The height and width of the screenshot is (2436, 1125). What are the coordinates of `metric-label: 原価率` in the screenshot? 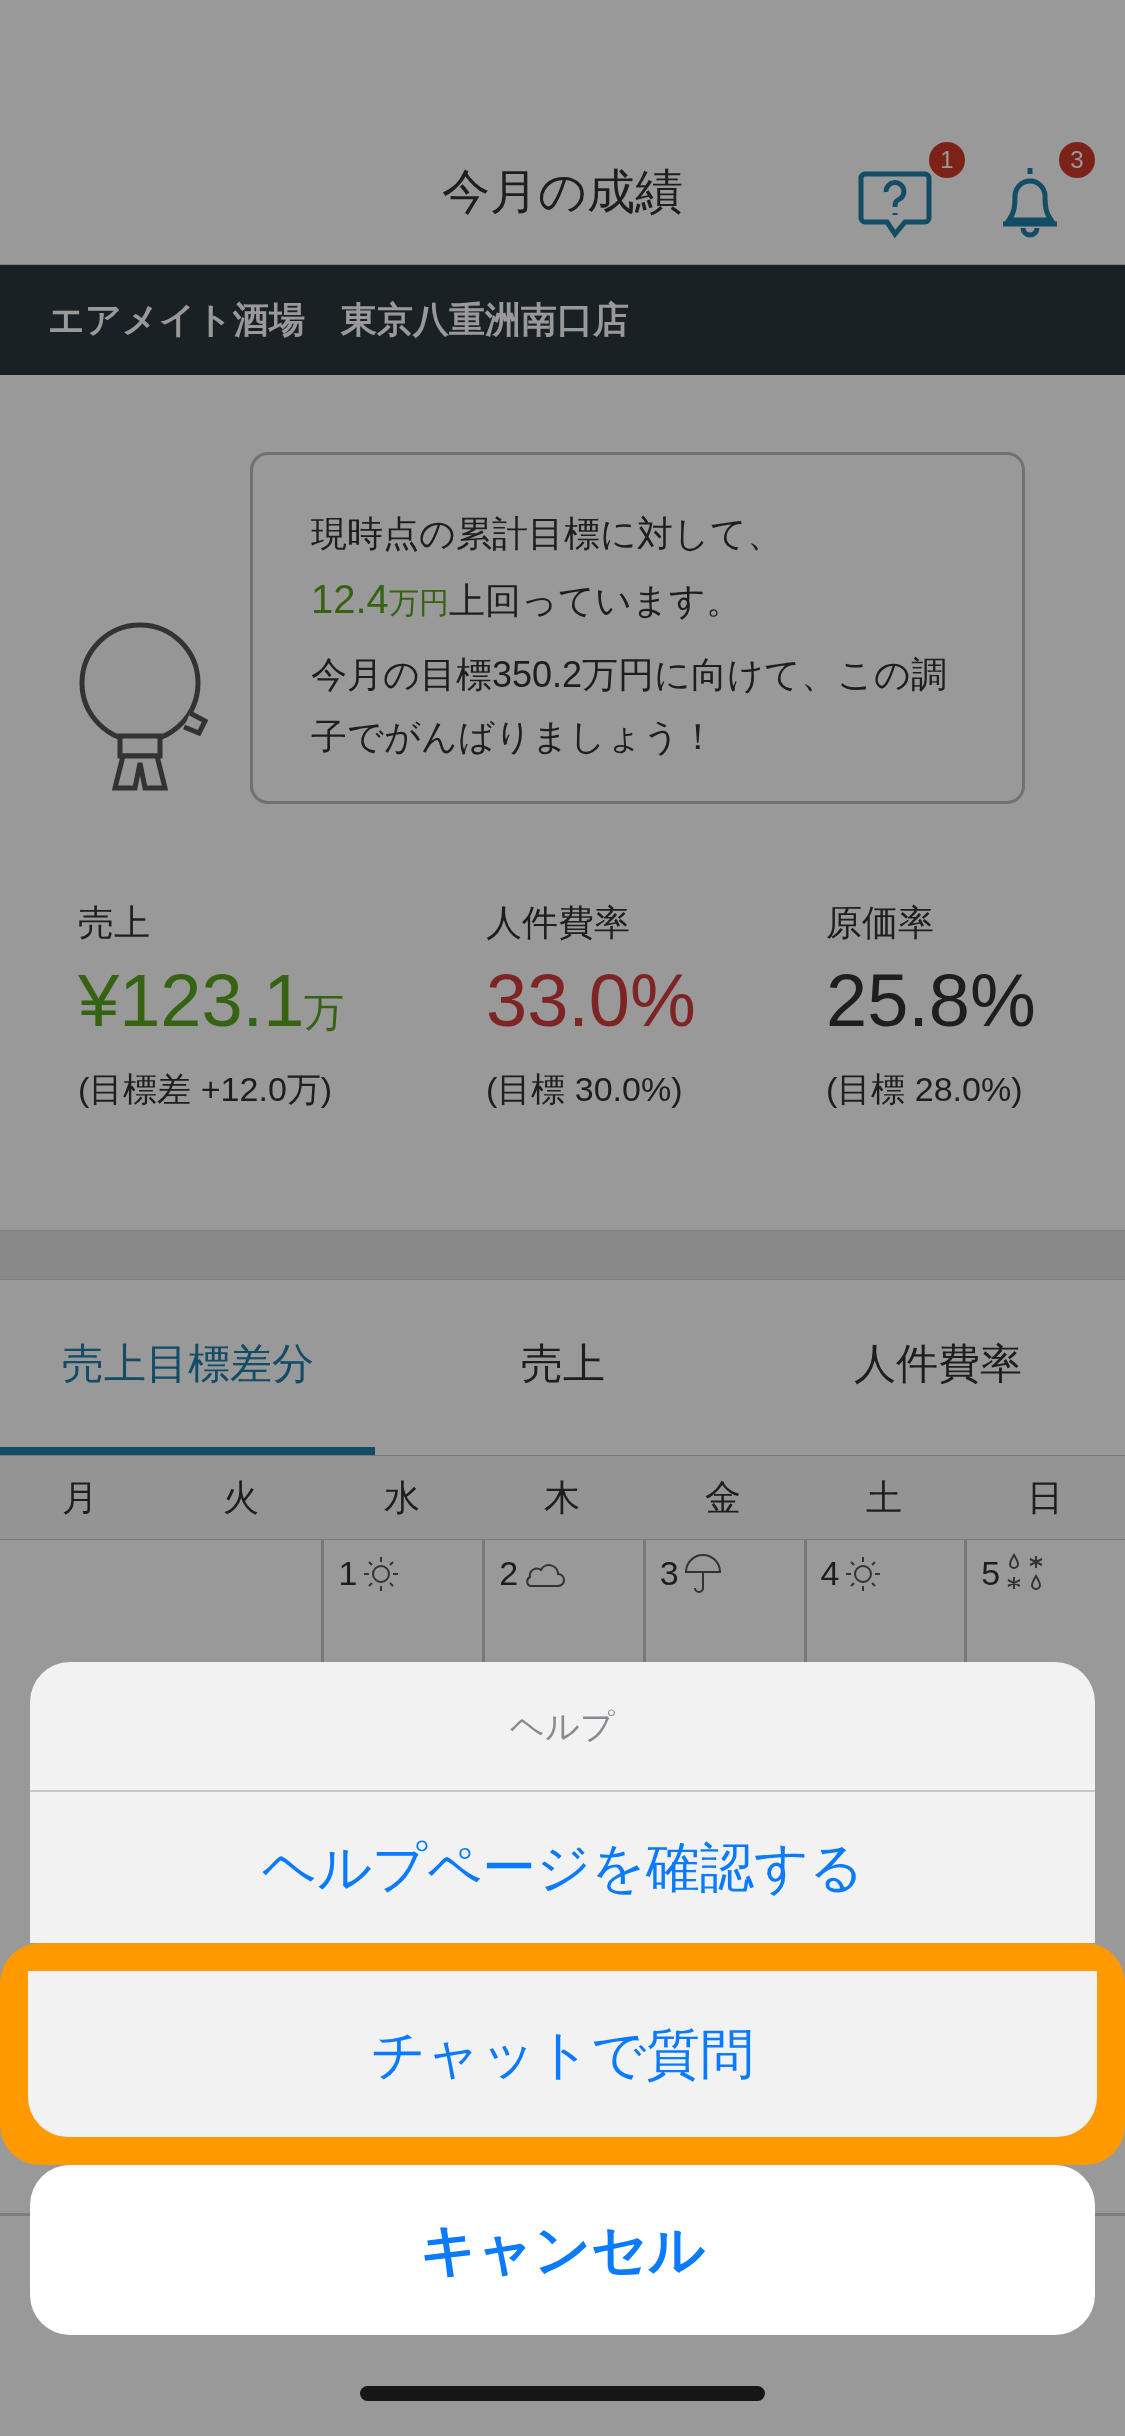 It's located at (880, 923).